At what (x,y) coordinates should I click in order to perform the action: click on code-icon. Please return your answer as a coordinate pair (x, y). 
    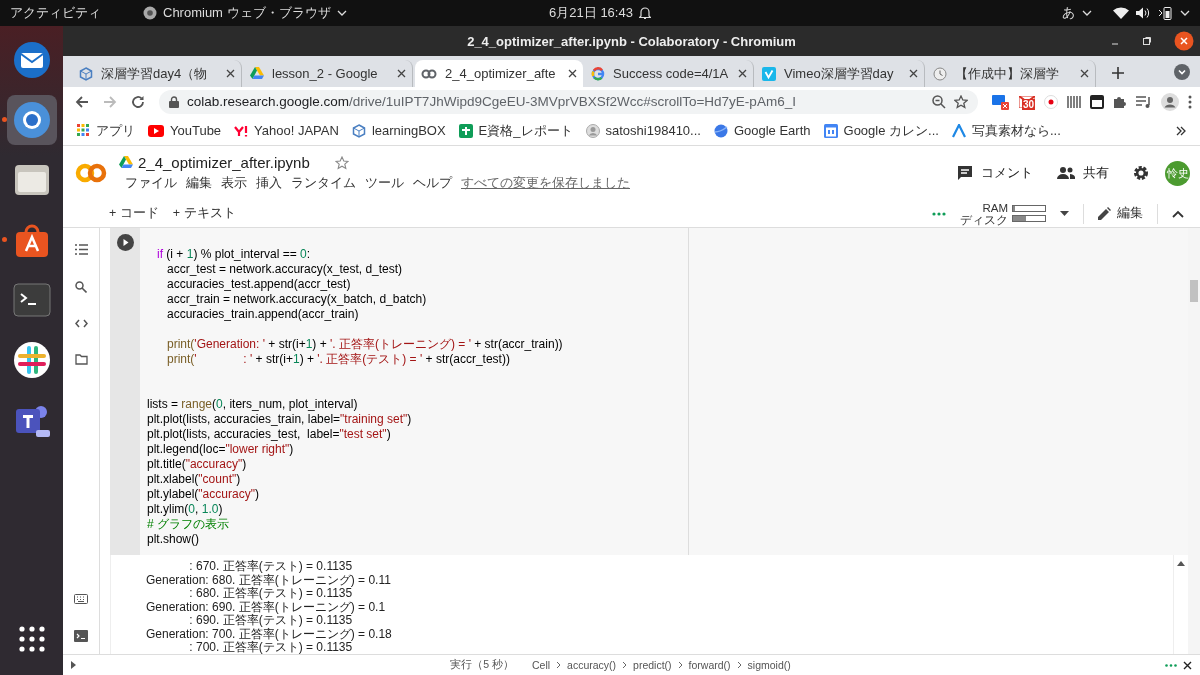
    Looking at the image, I should click on (81, 323).